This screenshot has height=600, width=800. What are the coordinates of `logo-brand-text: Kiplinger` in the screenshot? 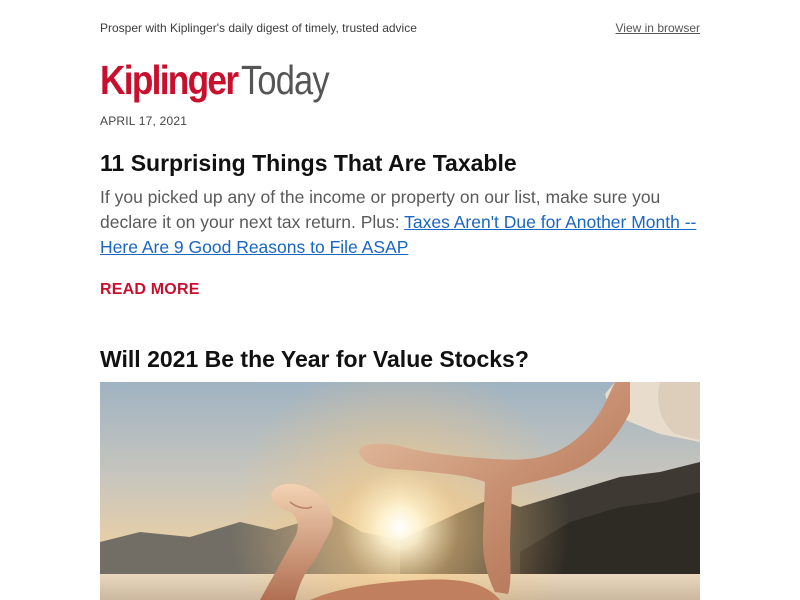 It's located at (169, 80).